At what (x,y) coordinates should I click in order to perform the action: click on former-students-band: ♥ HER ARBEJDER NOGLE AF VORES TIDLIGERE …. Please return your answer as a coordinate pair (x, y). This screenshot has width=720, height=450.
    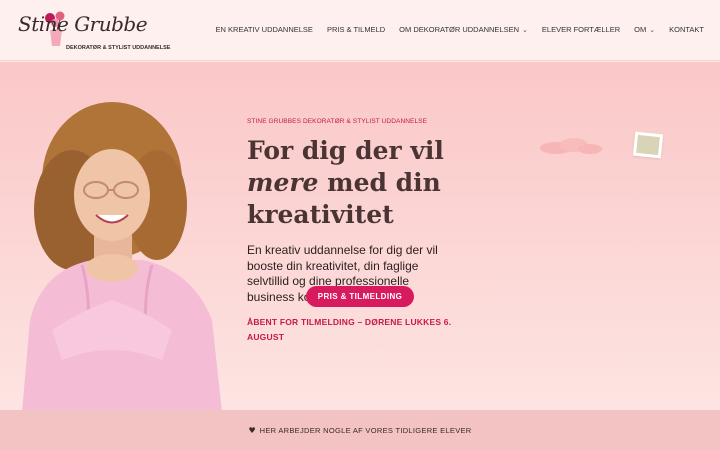
    Looking at the image, I should click on (360, 430).